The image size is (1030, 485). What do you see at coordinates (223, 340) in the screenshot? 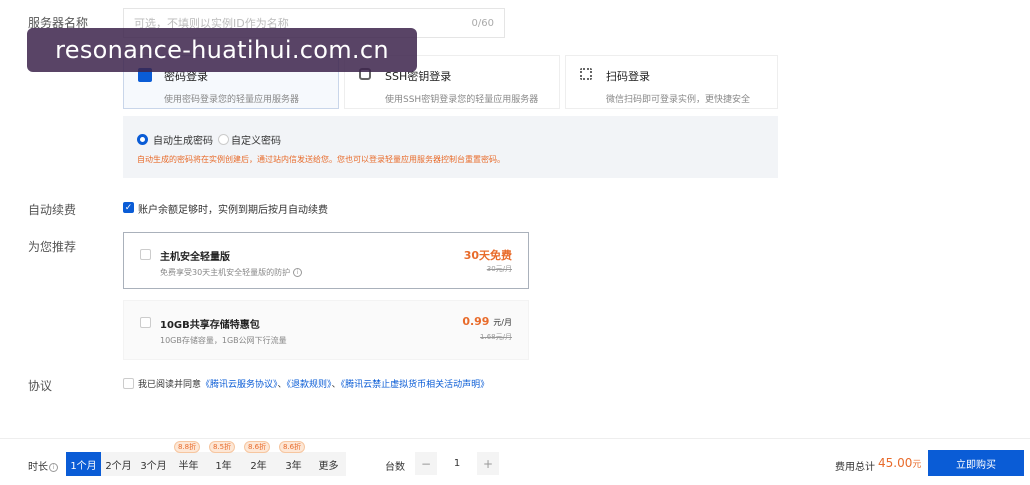
I see `recommend-desc: 10GB存储容量，1GB公网下行流量` at bounding box center [223, 340].